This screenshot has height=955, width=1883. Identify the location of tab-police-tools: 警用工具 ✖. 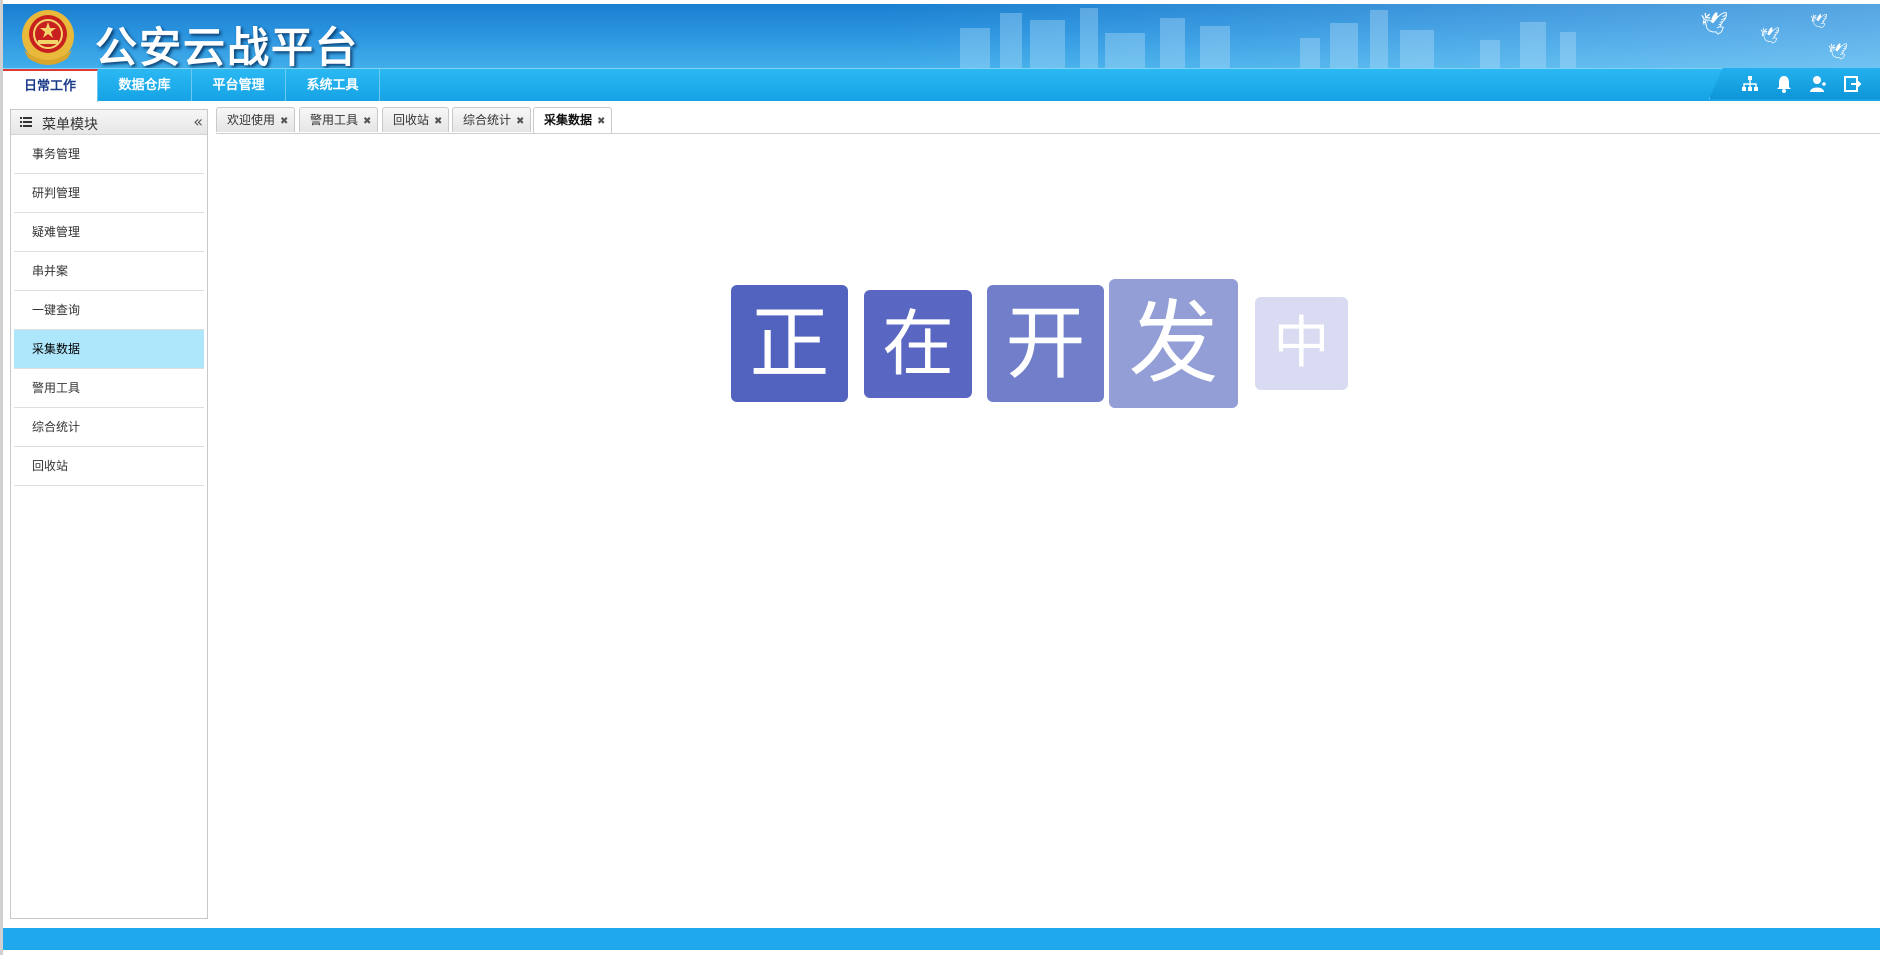
(339, 119).